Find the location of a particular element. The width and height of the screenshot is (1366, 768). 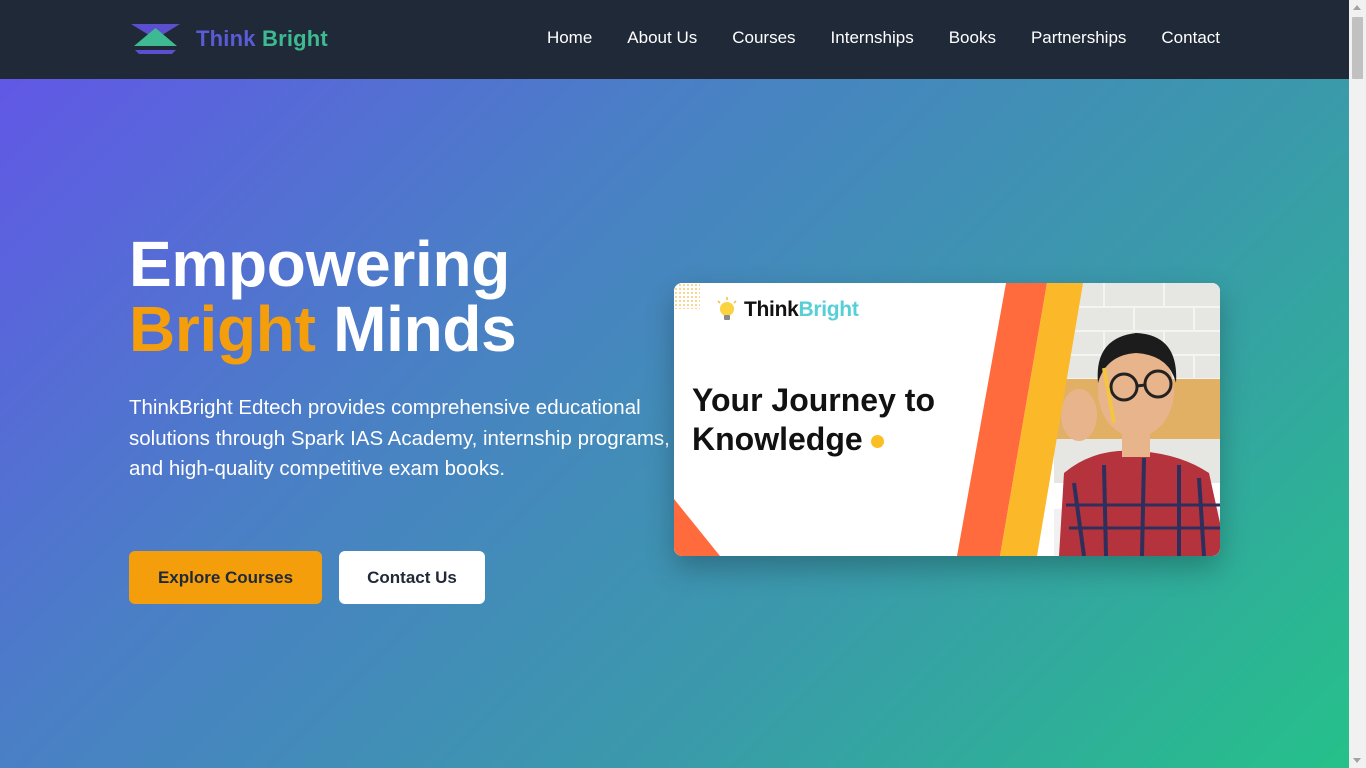

brand-logo-link: Think Bright is located at coordinates (229, 39).